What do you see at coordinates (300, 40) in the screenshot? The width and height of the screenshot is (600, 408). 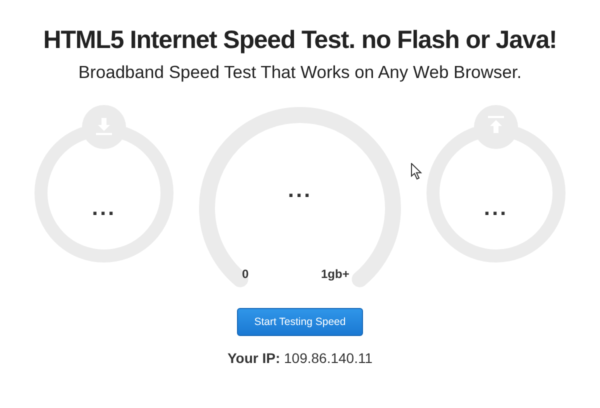 I see `page-title: HTML5 Internet Speed Test. no Flash or Java!` at bounding box center [300, 40].